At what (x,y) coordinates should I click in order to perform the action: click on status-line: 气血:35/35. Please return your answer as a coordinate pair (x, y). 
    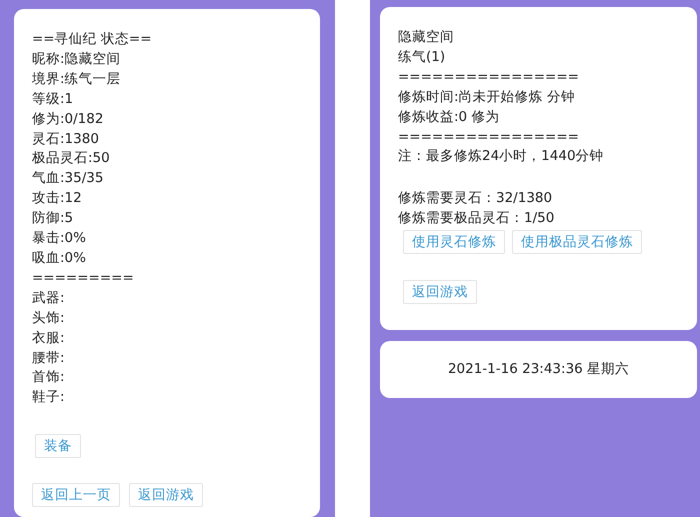
    Looking at the image, I should click on (68, 178).